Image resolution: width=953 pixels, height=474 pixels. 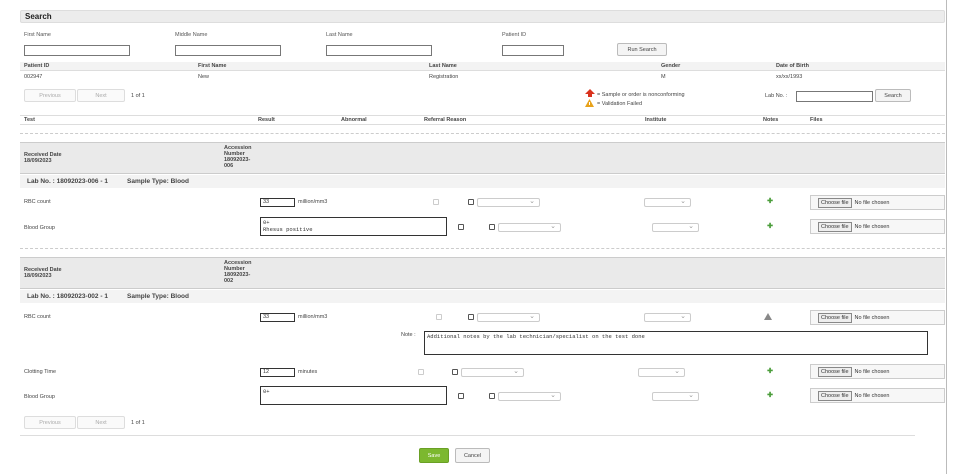 What do you see at coordinates (101, 422) in the screenshot?
I see `next-button-bottom: Next` at bounding box center [101, 422].